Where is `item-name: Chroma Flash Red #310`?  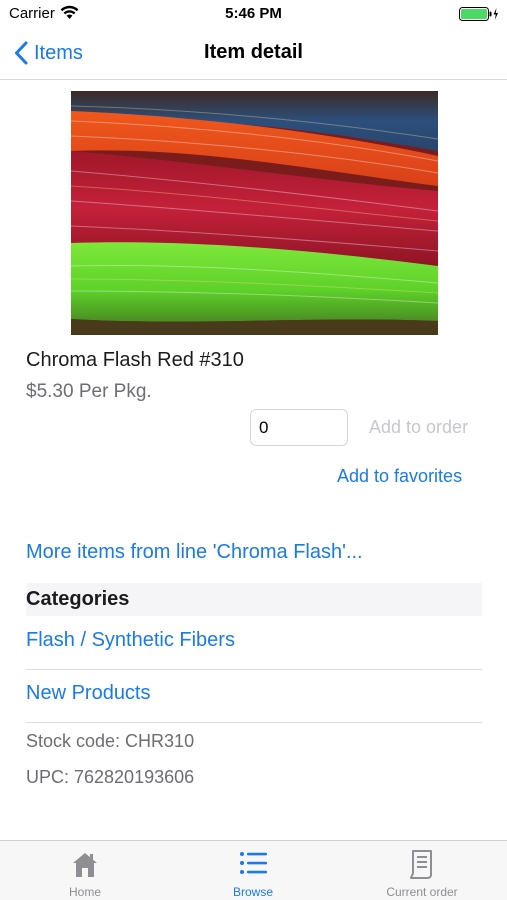
item-name: Chroma Flash Red #310 is located at coordinates (135, 360).